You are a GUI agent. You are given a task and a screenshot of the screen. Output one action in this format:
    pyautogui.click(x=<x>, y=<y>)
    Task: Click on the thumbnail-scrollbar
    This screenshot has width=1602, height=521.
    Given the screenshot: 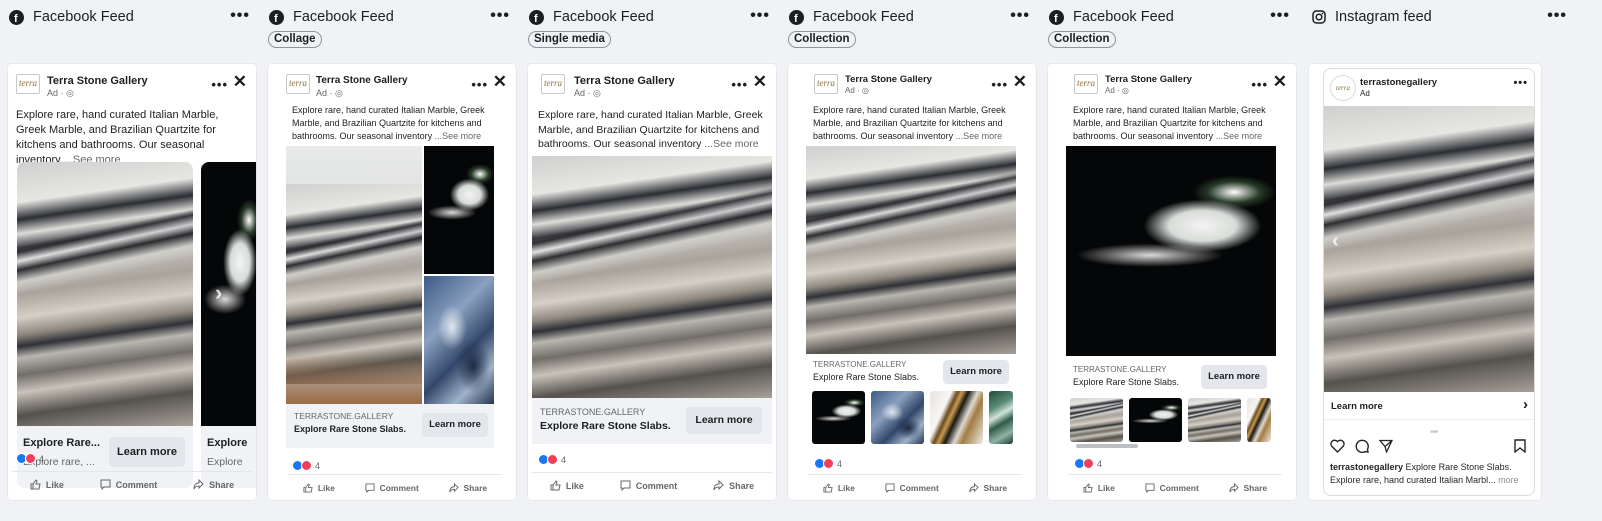 What is the action you would take?
    pyautogui.click(x=1107, y=446)
    